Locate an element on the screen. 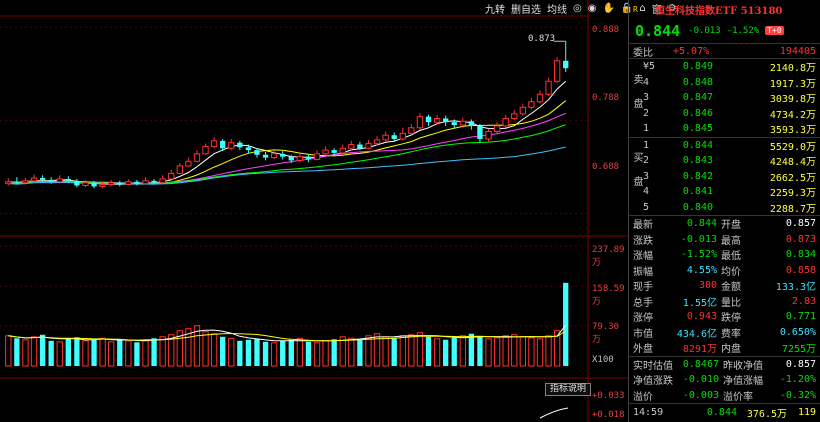 The width and height of the screenshot is (820, 422). security-name: 恒生科技指数ETF 513180 is located at coordinates (718, 9).